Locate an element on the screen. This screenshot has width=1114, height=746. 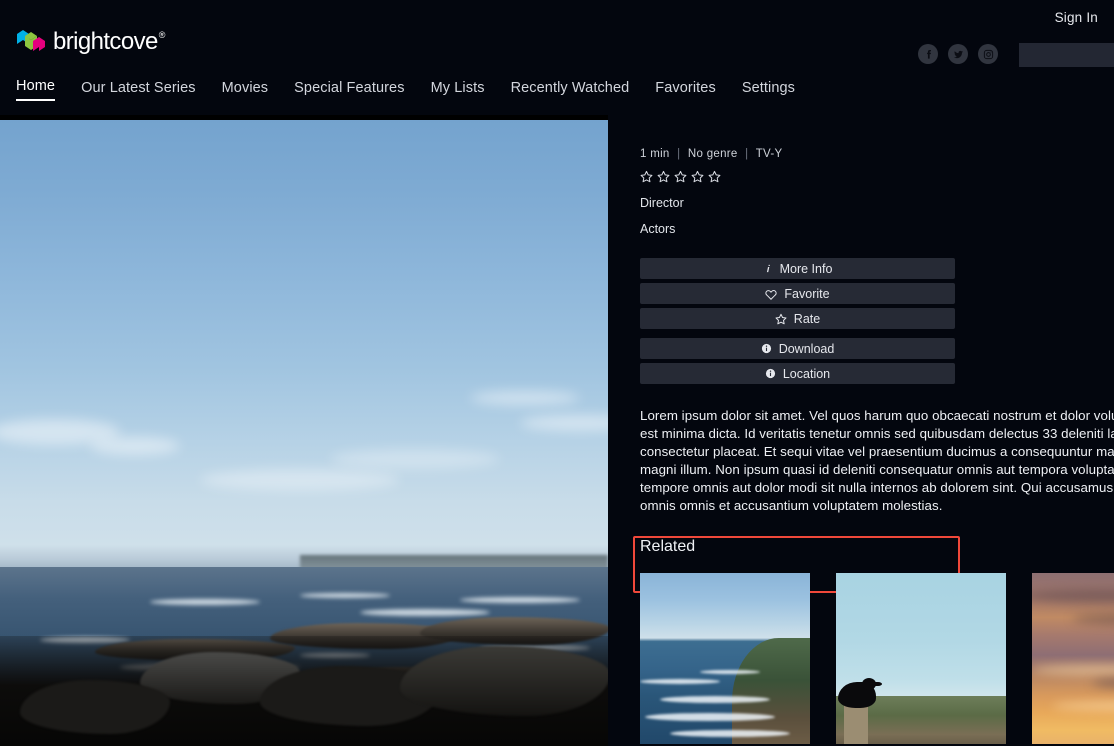
favorite-label: Favorite is located at coordinates (807, 293).